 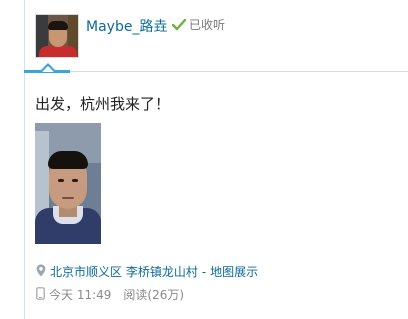 What do you see at coordinates (24, 159) in the screenshot?
I see `left-border` at bounding box center [24, 159].